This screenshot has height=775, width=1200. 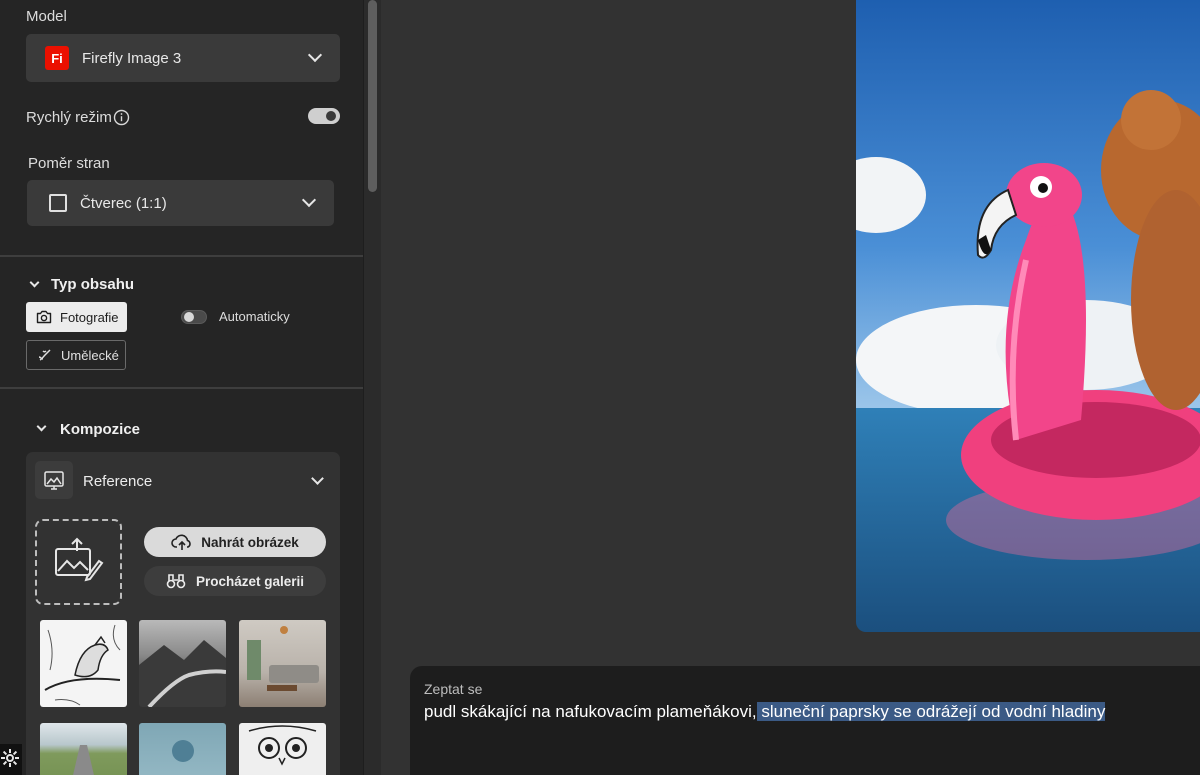 What do you see at coordinates (44, 355) in the screenshot?
I see `brush-icon` at bounding box center [44, 355].